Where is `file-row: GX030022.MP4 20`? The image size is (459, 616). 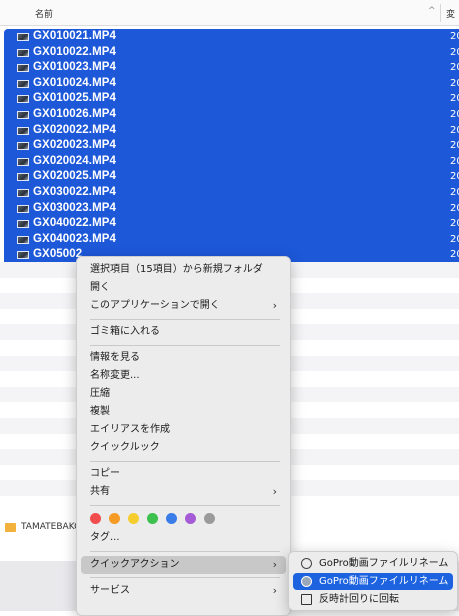
file-row: GX030022.MP4 20 is located at coordinates (231, 192).